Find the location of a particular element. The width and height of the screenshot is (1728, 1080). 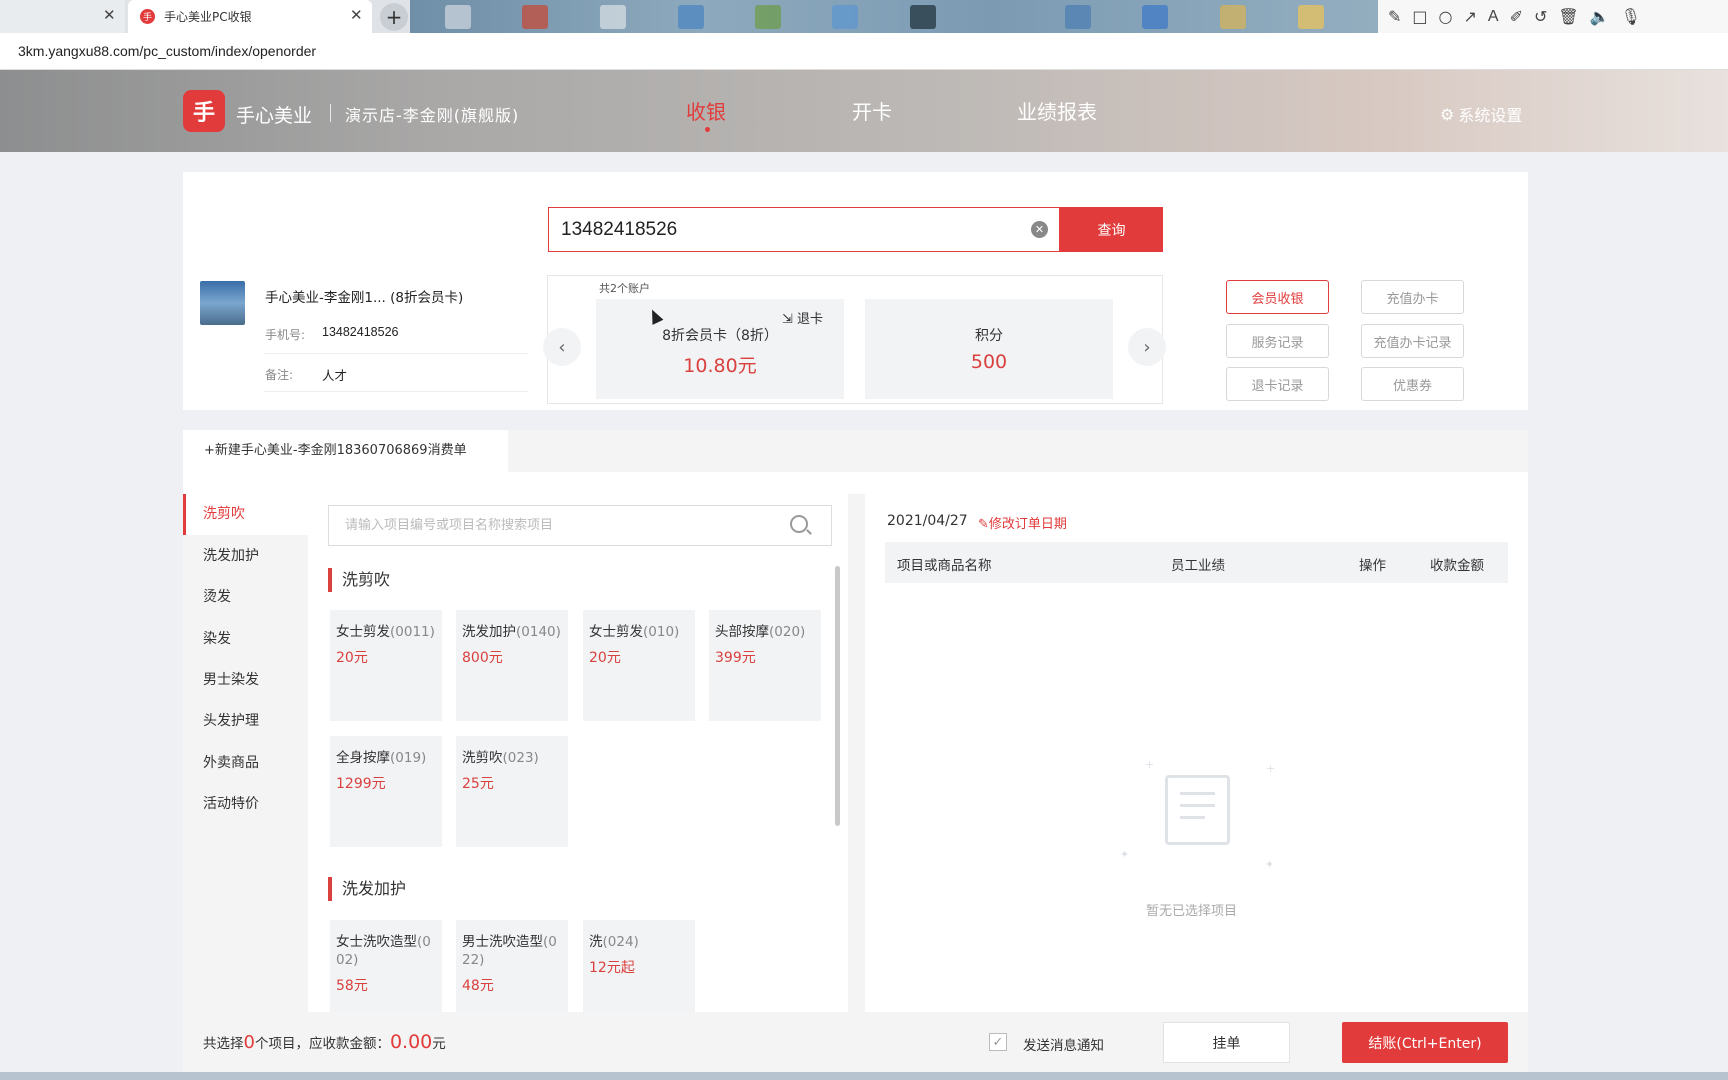

gear-icon: ⚙ is located at coordinates (1447, 114).